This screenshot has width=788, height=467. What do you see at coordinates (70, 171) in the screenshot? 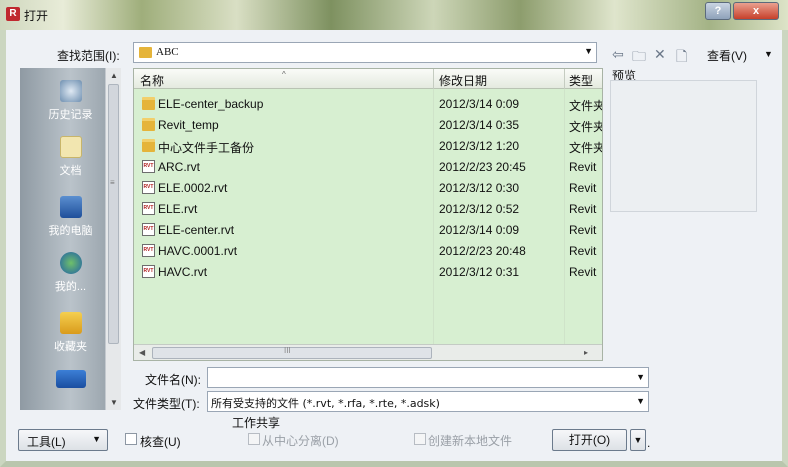
I see `place-label: 文档` at bounding box center [70, 171].